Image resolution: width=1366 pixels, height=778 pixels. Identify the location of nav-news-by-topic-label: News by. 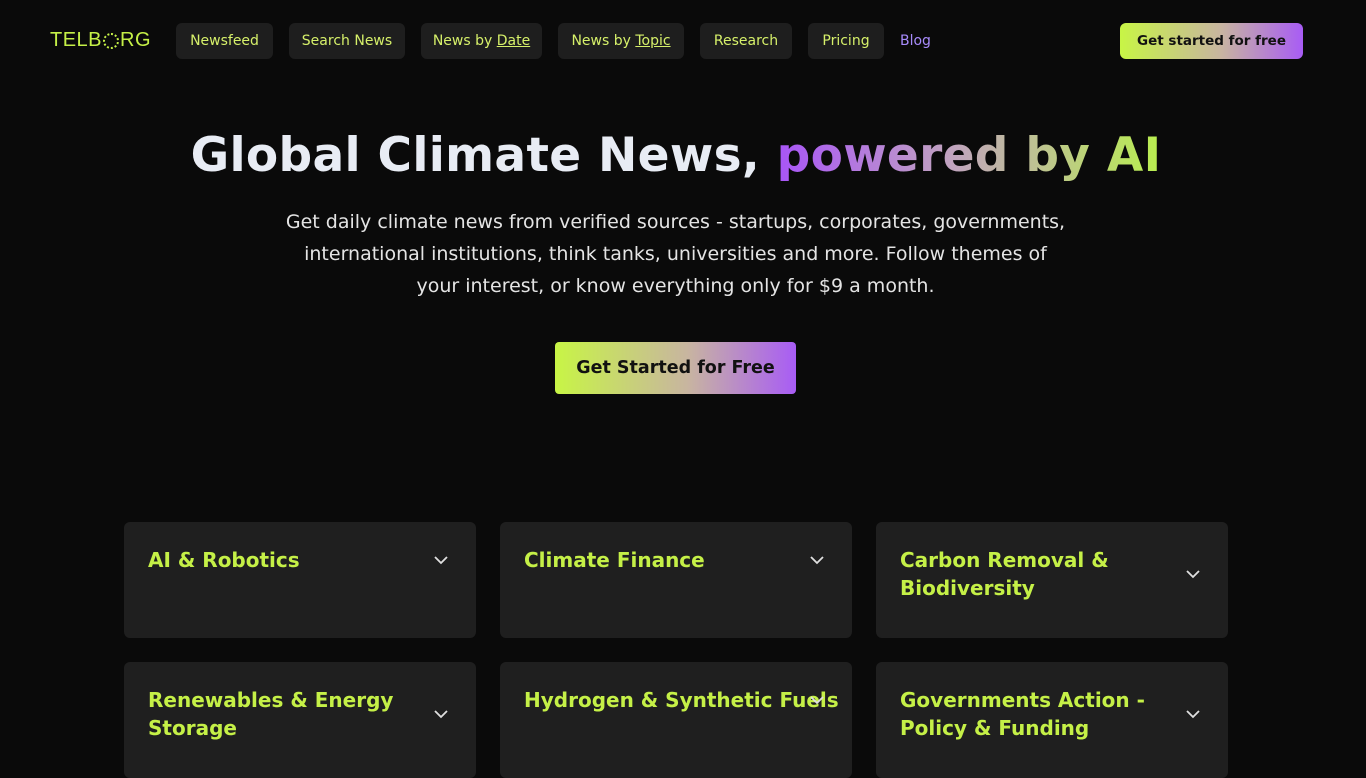
(601, 41).